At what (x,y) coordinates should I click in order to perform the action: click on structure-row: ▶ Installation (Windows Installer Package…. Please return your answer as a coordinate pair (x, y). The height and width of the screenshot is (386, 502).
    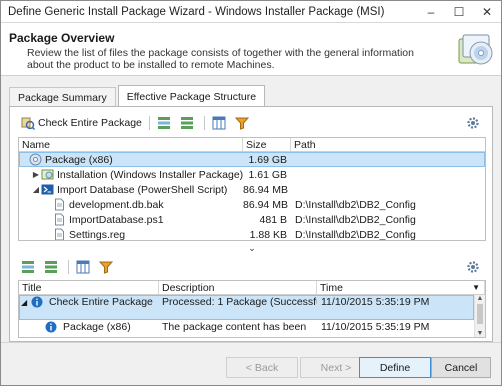
    Looking at the image, I should click on (252, 174).